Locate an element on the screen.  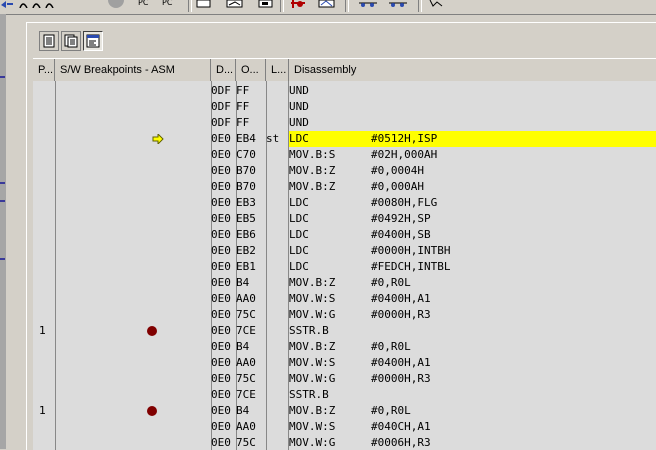
operand-cell: #0000H,R3 is located at coordinates (401, 378).